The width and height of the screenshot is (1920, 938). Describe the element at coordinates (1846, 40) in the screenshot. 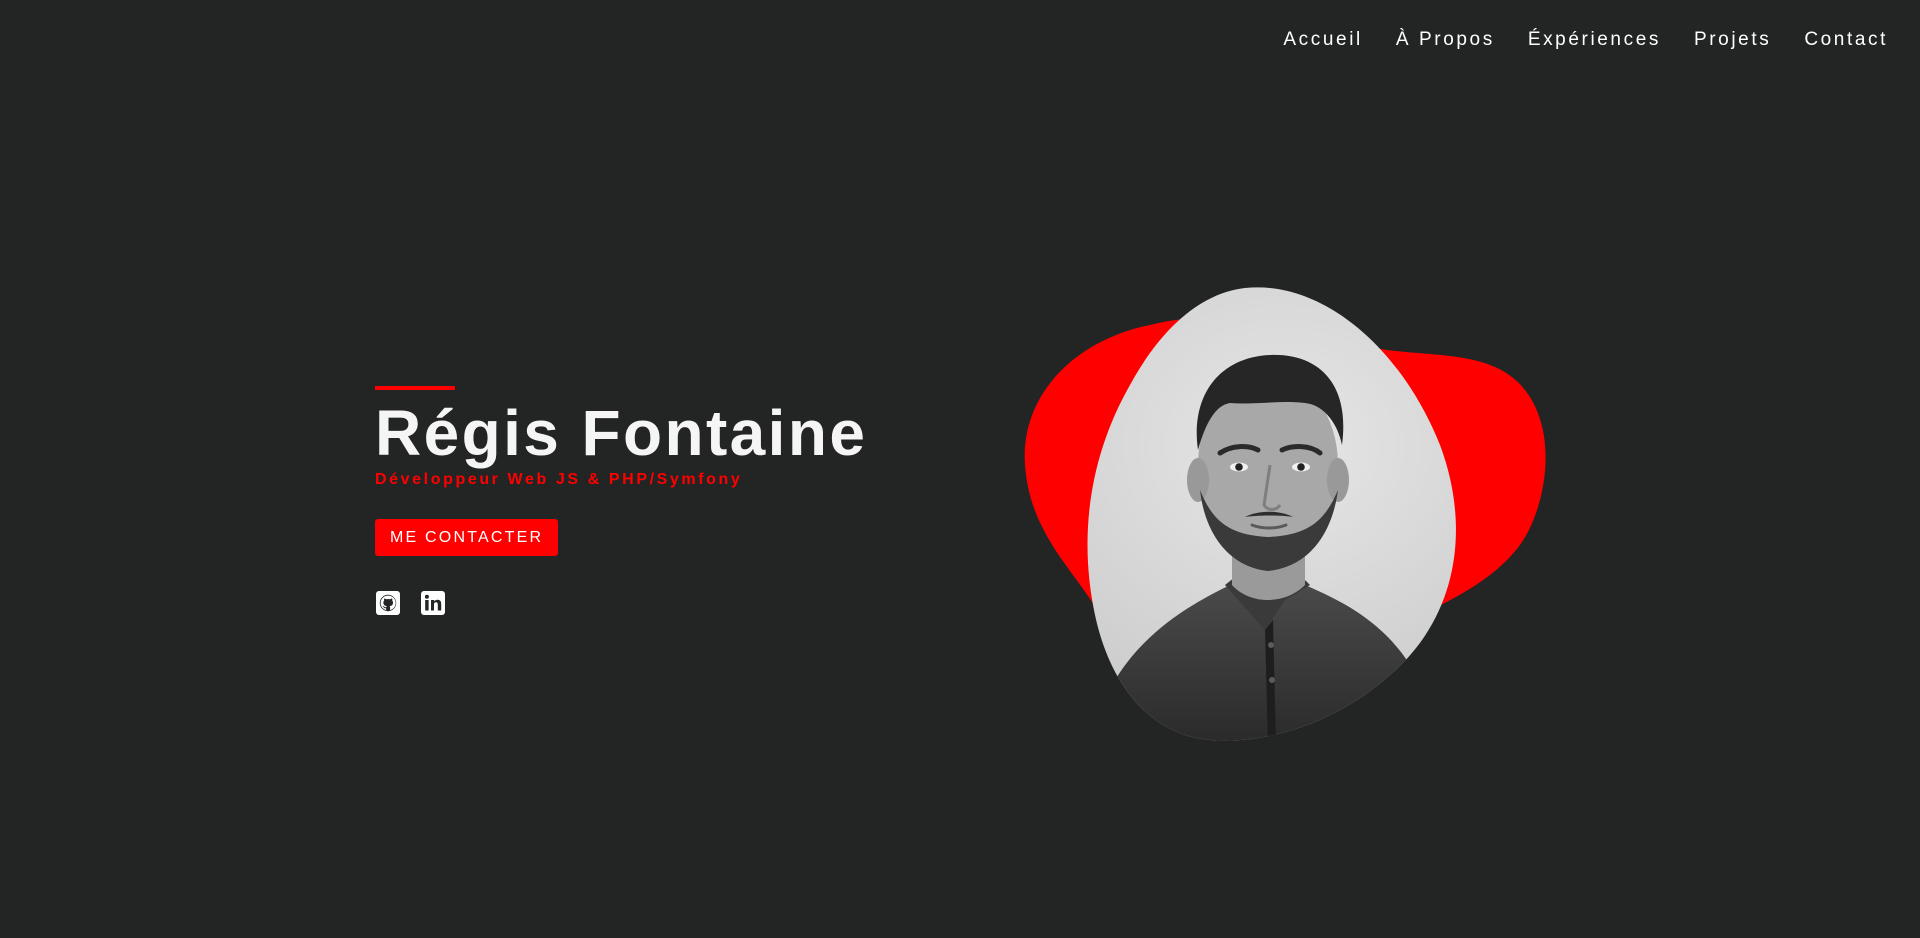

I see `nav-item-contact: Contact` at that location.